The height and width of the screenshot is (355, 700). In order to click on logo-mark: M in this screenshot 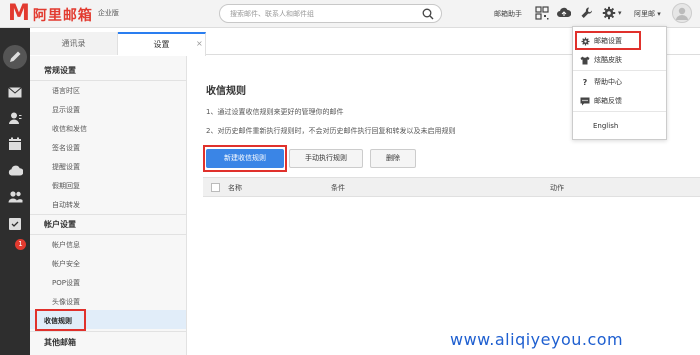, I will do `click(19, 13)`.